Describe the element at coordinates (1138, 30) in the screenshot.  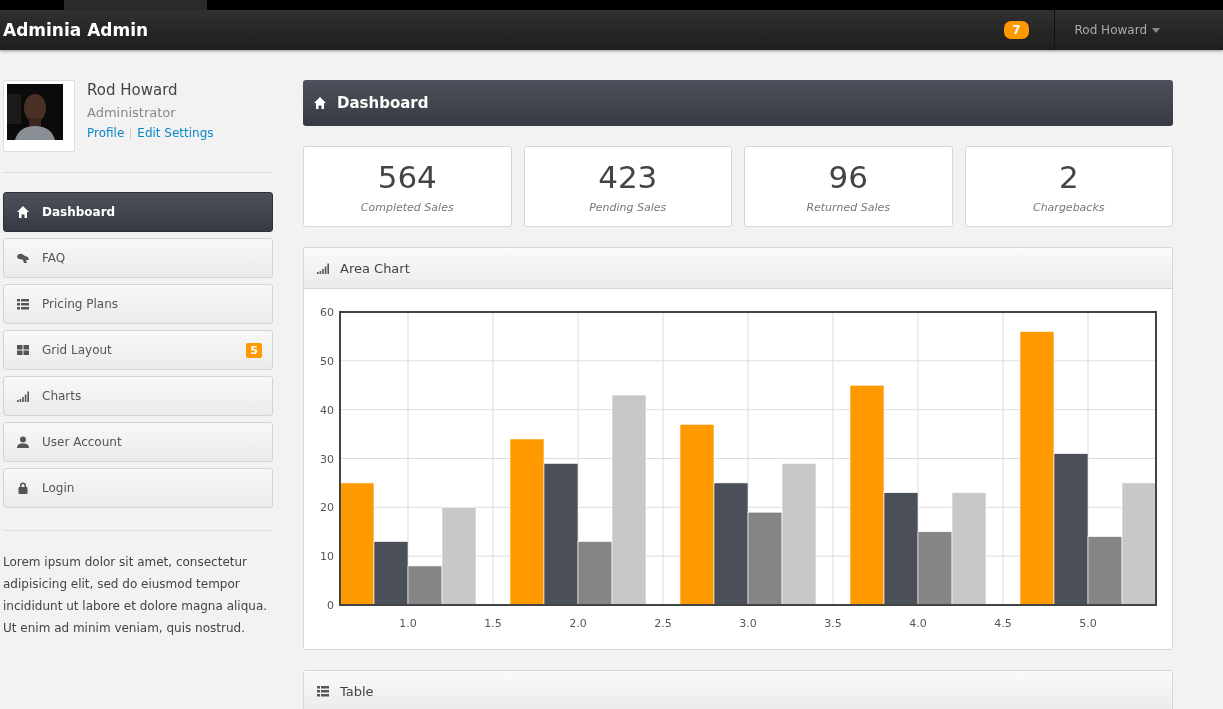
I see `user-menu: Rod Howard` at that location.